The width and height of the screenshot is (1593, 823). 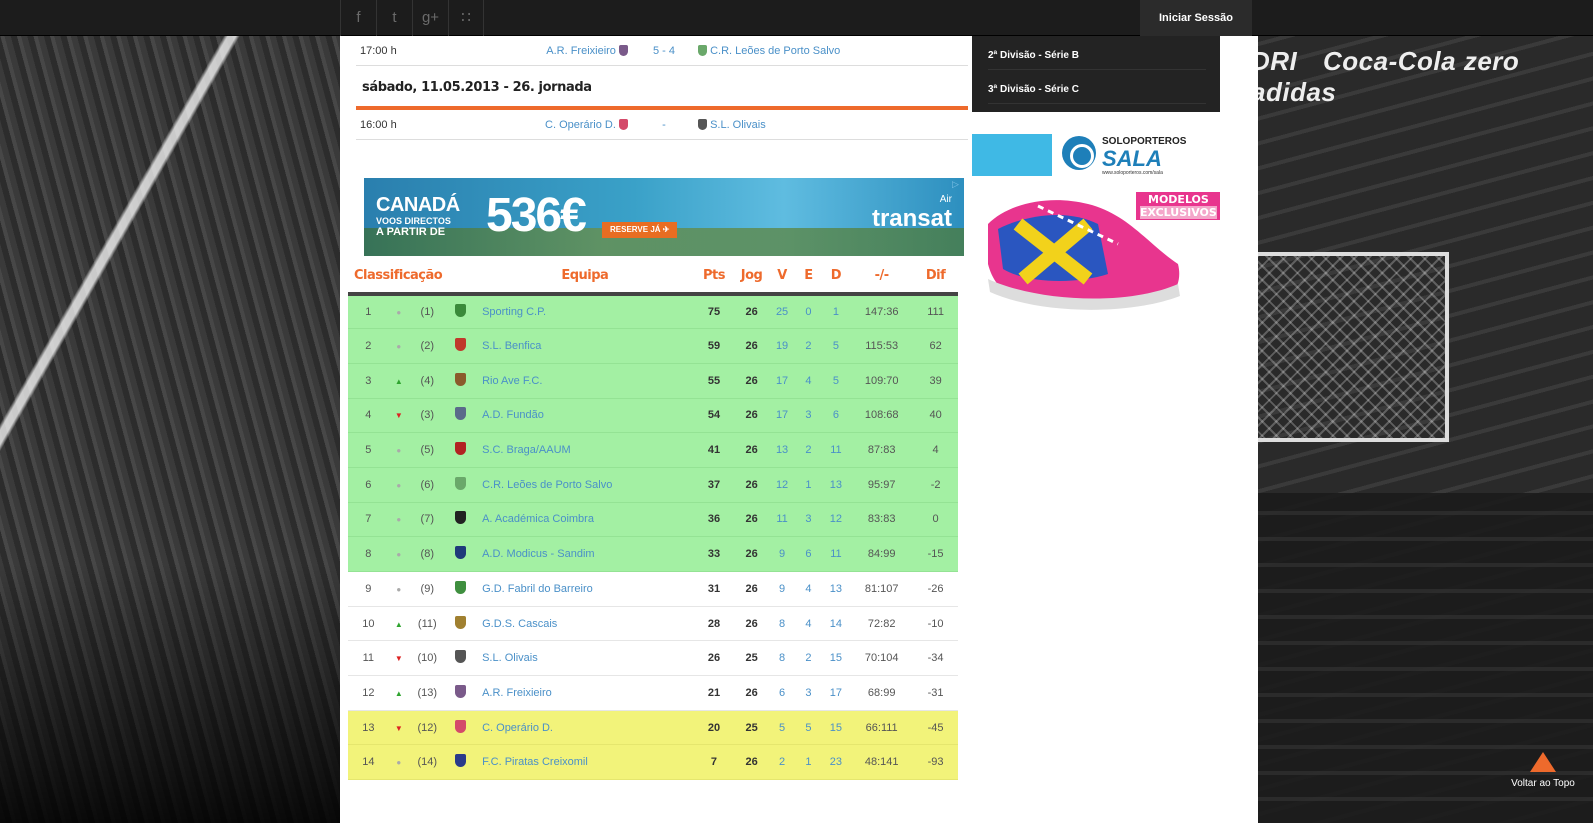 What do you see at coordinates (586, 125) in the screenshot?
I see `match-home-team: C. Operário D.` at bounding box center [586, 125].